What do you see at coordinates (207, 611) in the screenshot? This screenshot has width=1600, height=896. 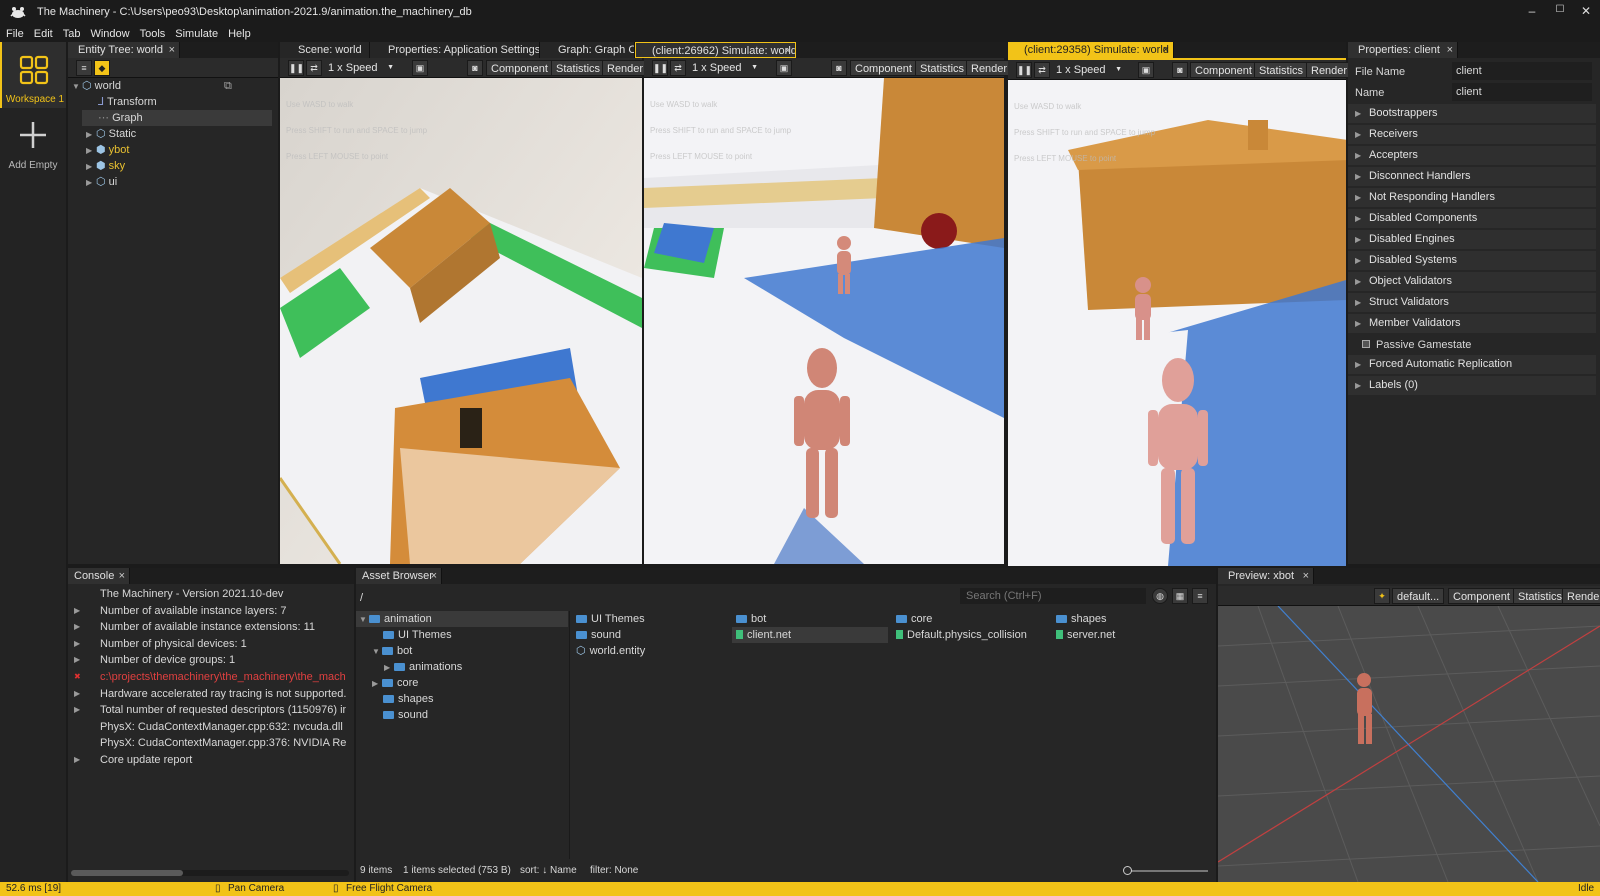 I see `console-row: ▶ Number of available instance layers: 7` at bounding box center [207, 611].